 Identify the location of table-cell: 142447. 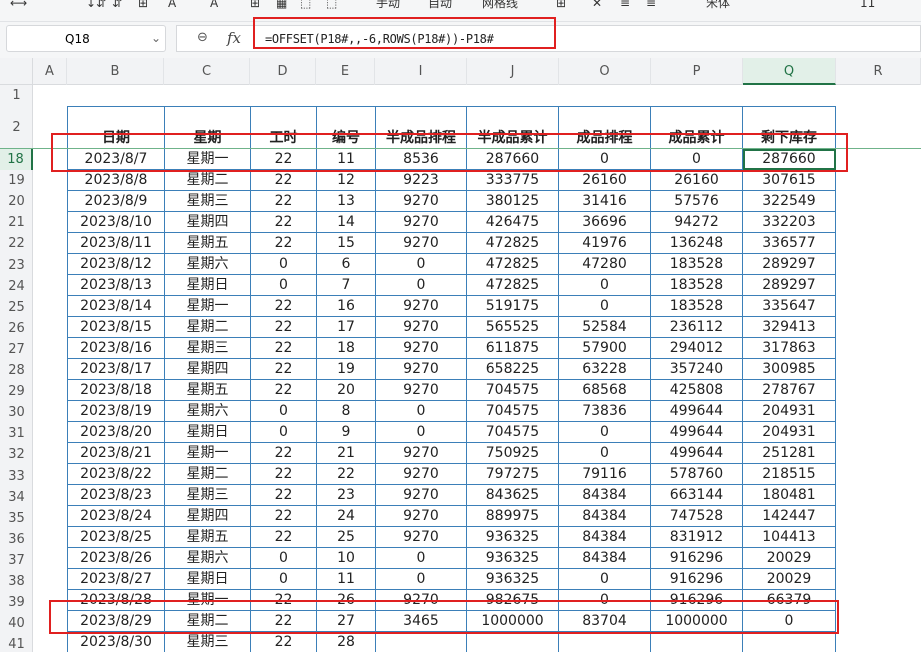
(789, 516).